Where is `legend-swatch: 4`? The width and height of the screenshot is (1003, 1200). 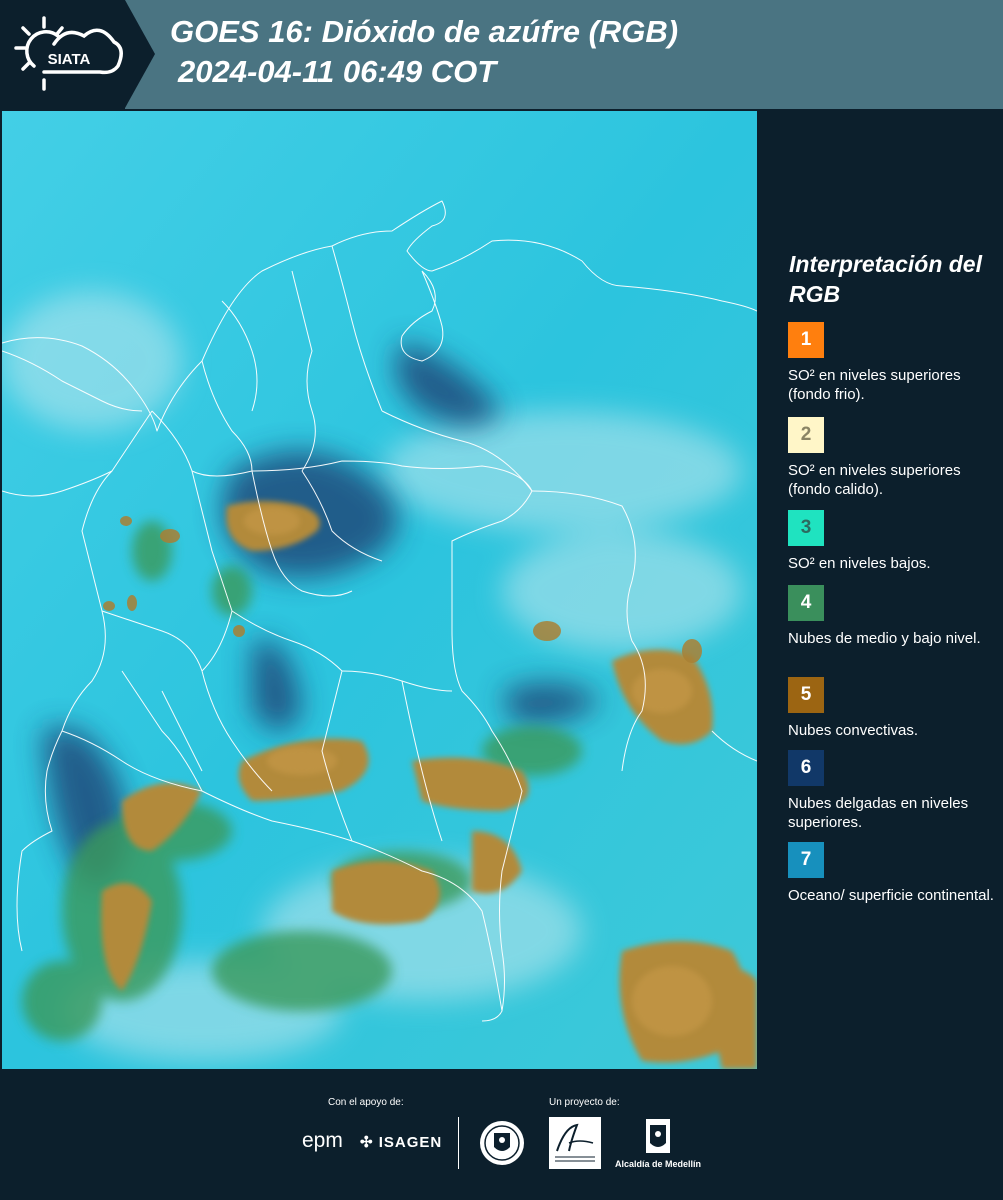
legend-swatch: 4 is located at coordinates (806, 603).